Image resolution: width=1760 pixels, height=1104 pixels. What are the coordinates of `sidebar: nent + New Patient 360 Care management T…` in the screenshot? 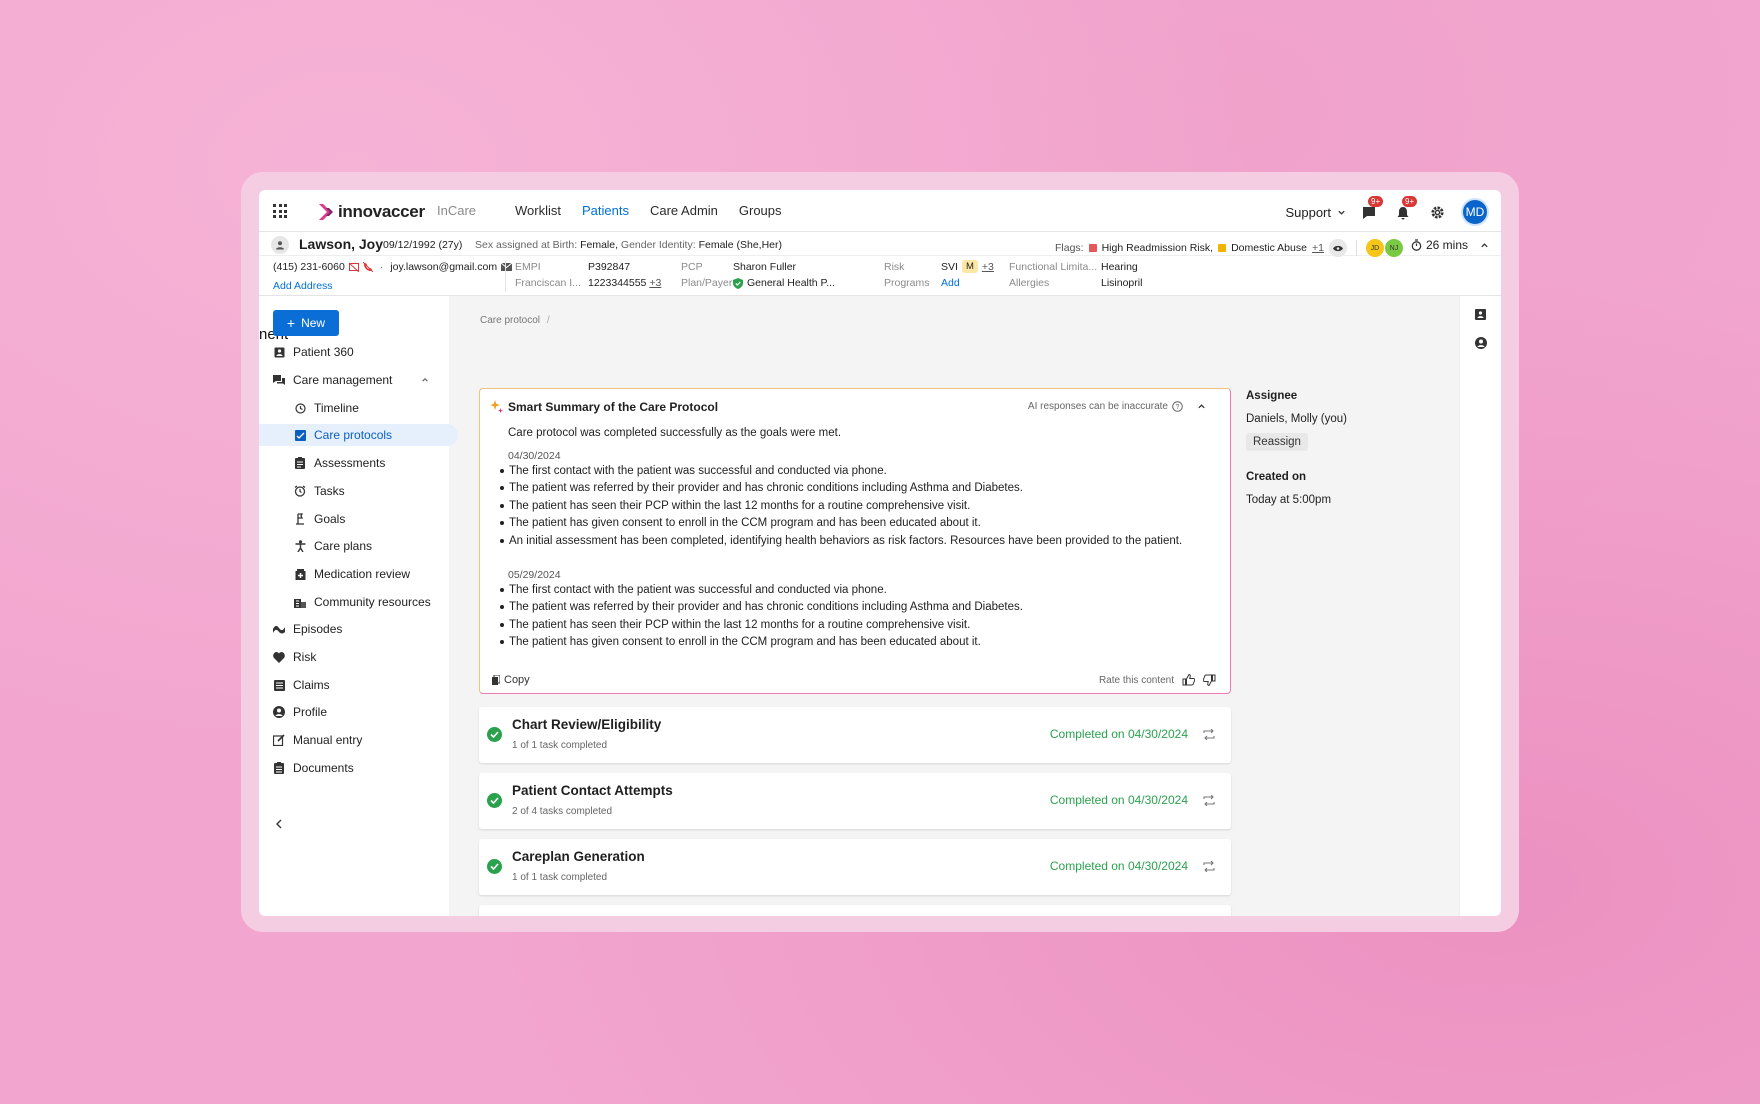 It's located at (358, 606).